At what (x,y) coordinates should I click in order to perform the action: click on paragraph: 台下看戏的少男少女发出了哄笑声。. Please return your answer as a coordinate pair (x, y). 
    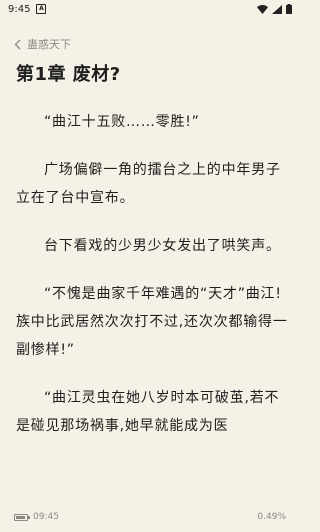
    Looking at the image, I should click on (162, 246).